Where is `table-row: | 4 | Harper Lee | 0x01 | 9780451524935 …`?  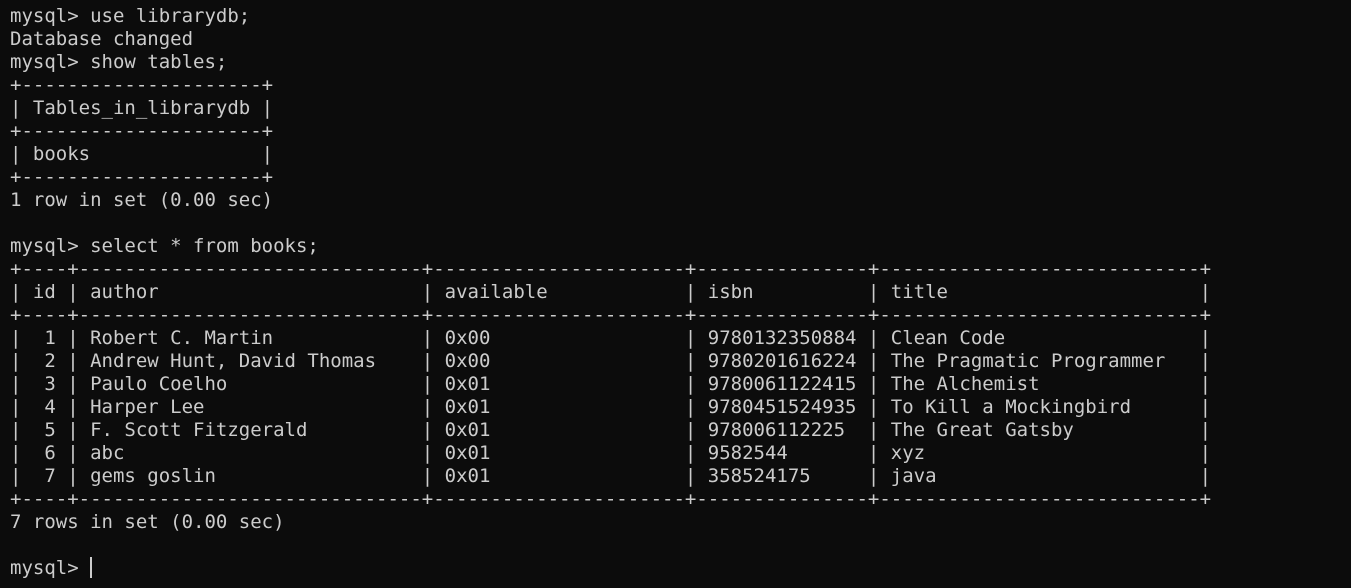 table-row: | 4 | Harper Lee | 0x01 | 9780451524935 … is located at coordinates (611, 407).